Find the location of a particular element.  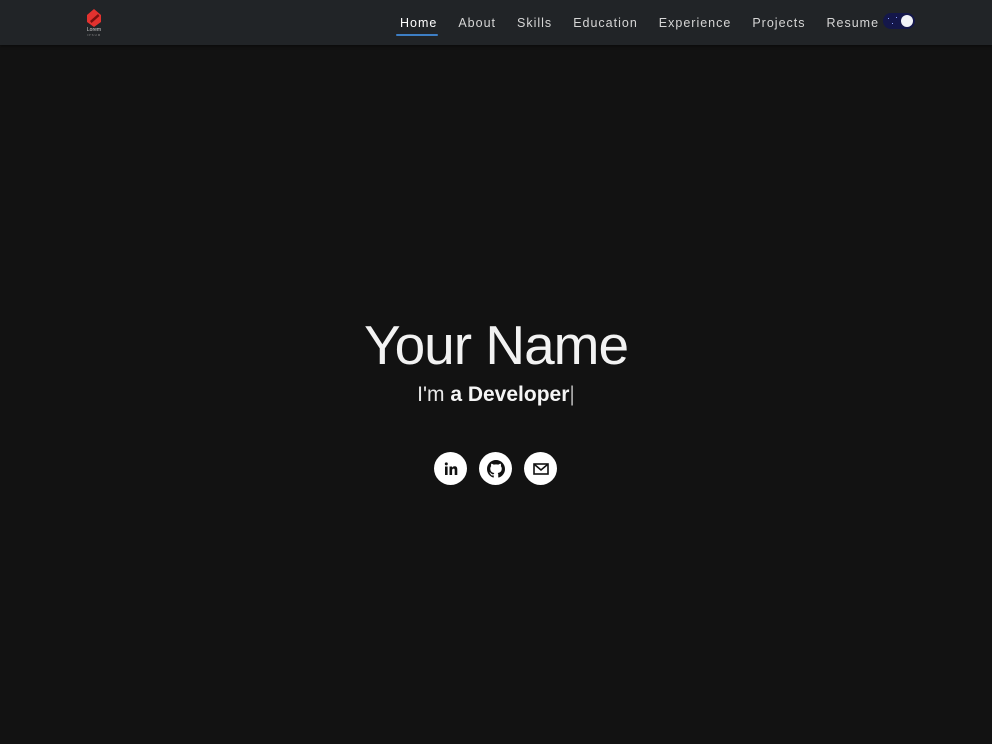

email-button is located at coordinates (540, 468).